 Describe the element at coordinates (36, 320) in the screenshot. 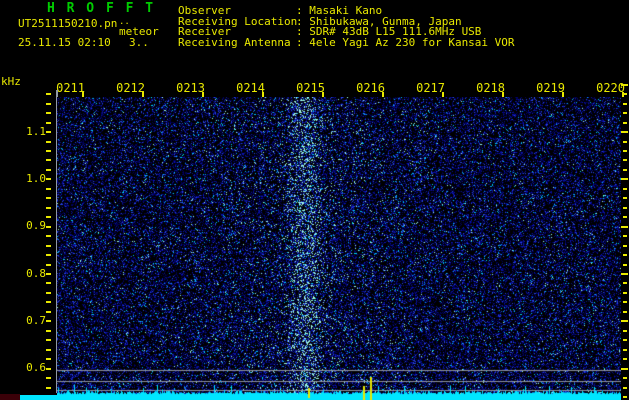

I see `freq-tick-label: 0.7` at that location.